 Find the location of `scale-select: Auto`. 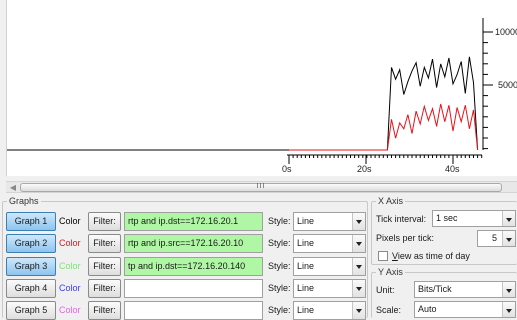

scale-select: Auto is located at coordinates (465, 309).